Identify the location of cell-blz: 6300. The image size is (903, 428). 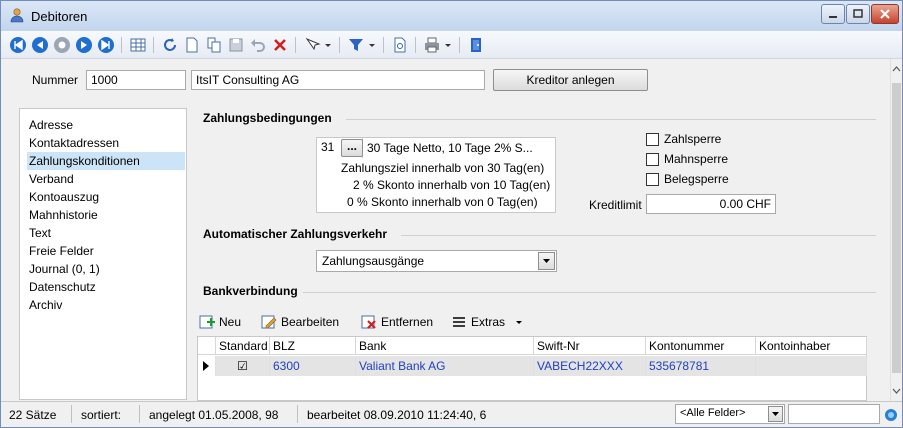
(313, 366).